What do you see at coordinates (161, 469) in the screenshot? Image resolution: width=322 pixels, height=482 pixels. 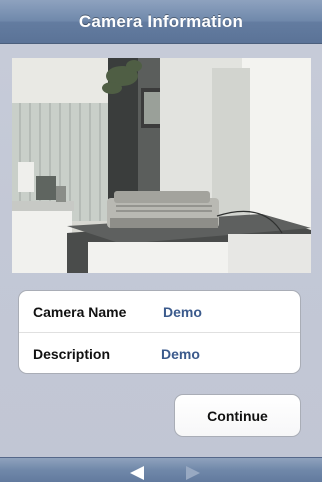 I see `bottom-toolbar` at bounding box center [161, 469].